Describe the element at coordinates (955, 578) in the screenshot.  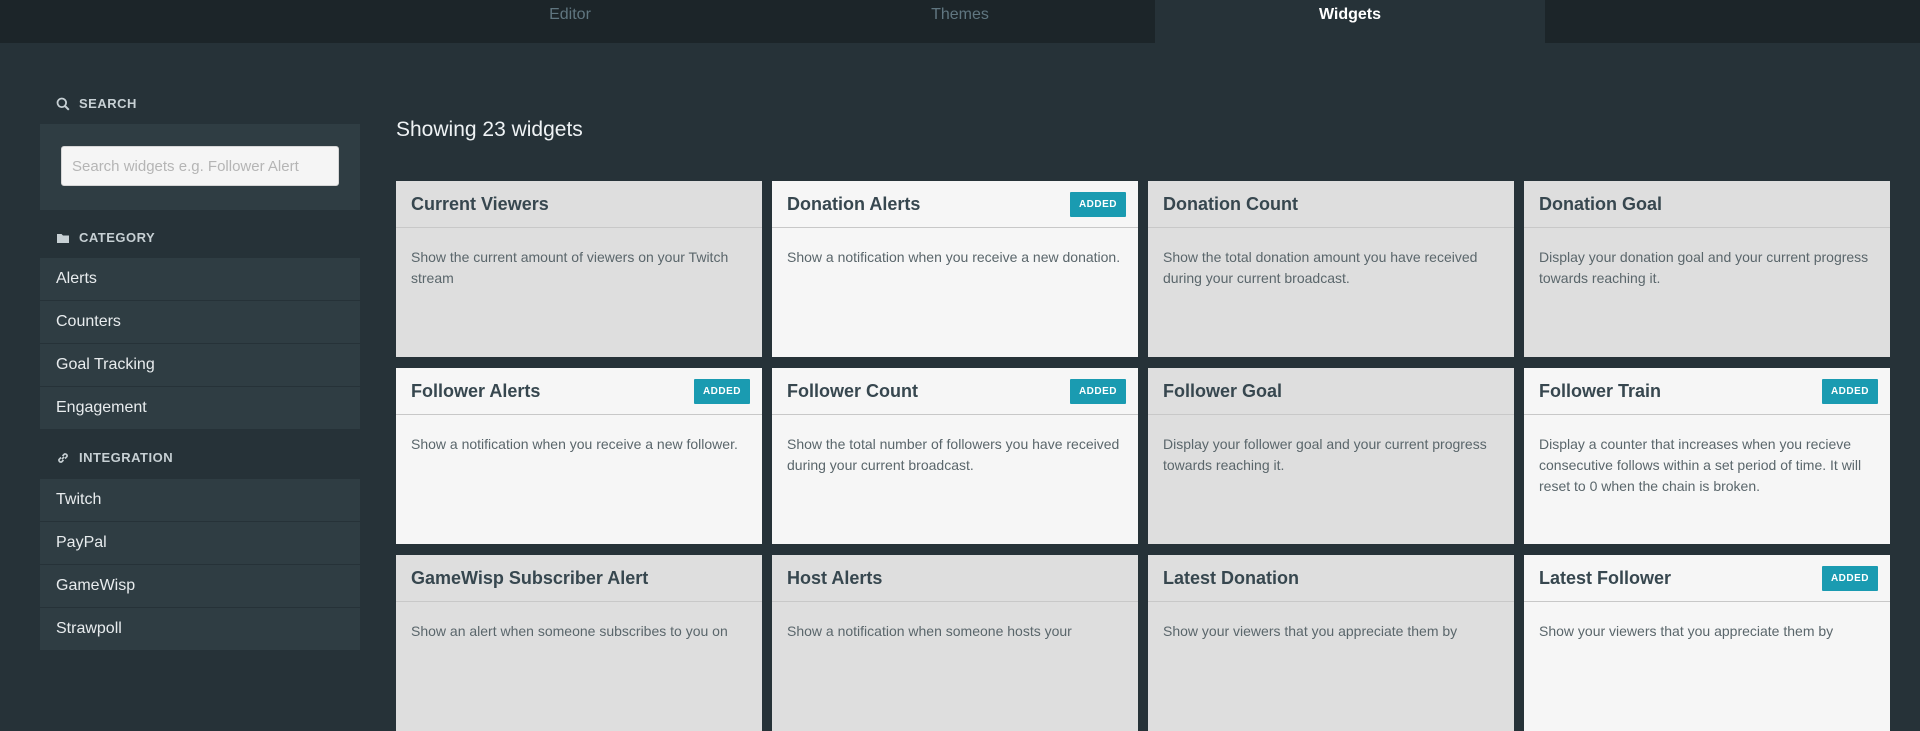
I see `widget-card-header: Host Alerts` at that location.